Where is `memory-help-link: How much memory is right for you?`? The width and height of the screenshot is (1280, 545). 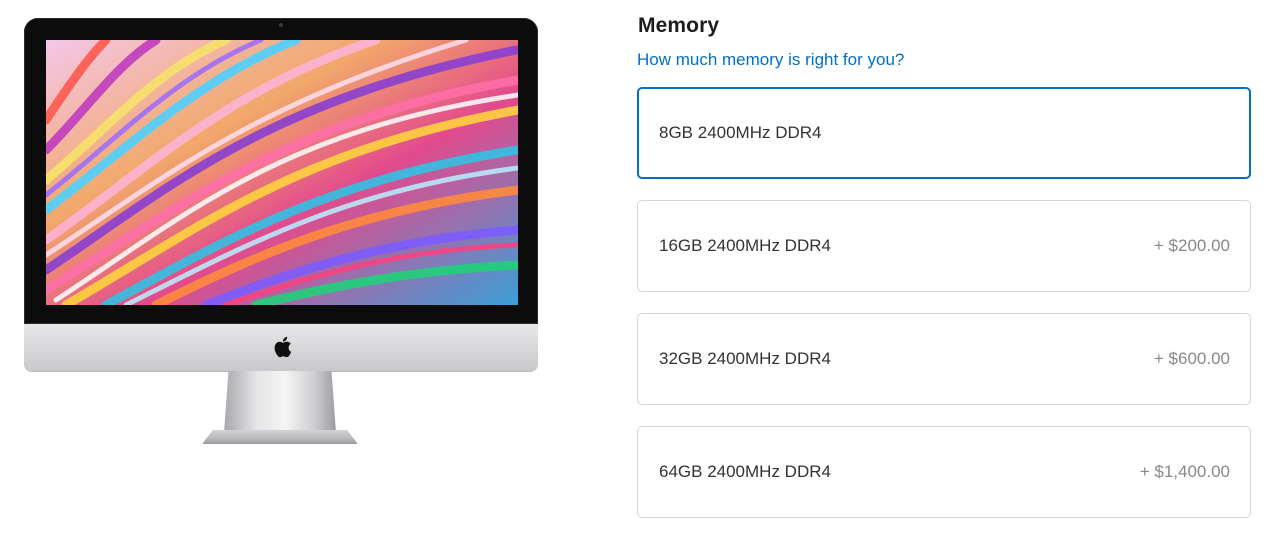 memory-help-link: How much memory is right for you? is located at coordinates (770, 60).